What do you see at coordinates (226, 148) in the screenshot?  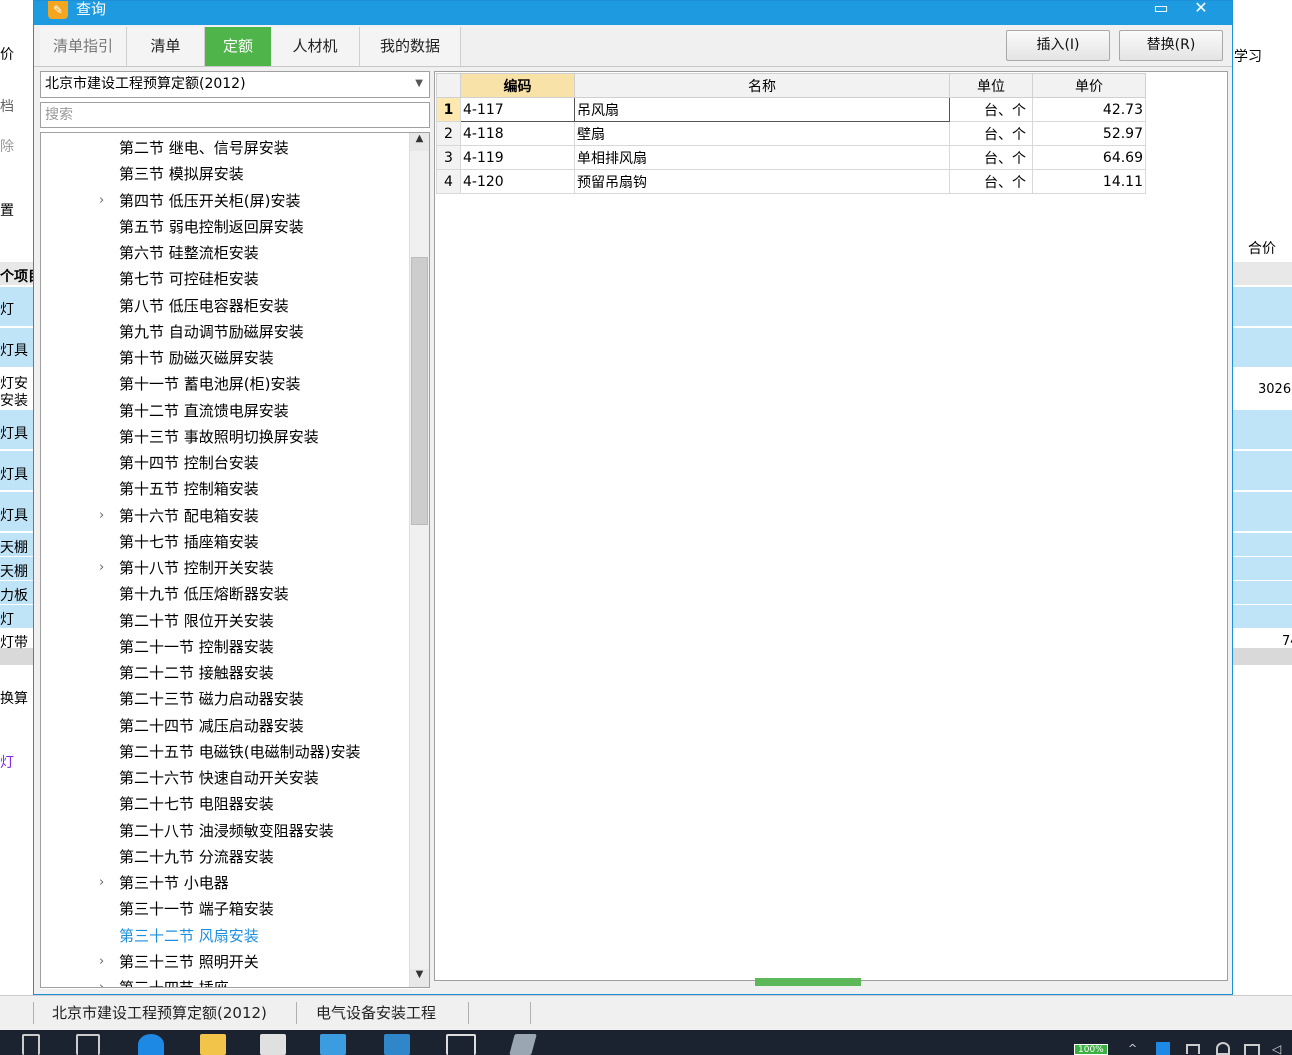 I see `tree-node: 第二节 继电、信号屏安装` at bounding box center [226, 148].